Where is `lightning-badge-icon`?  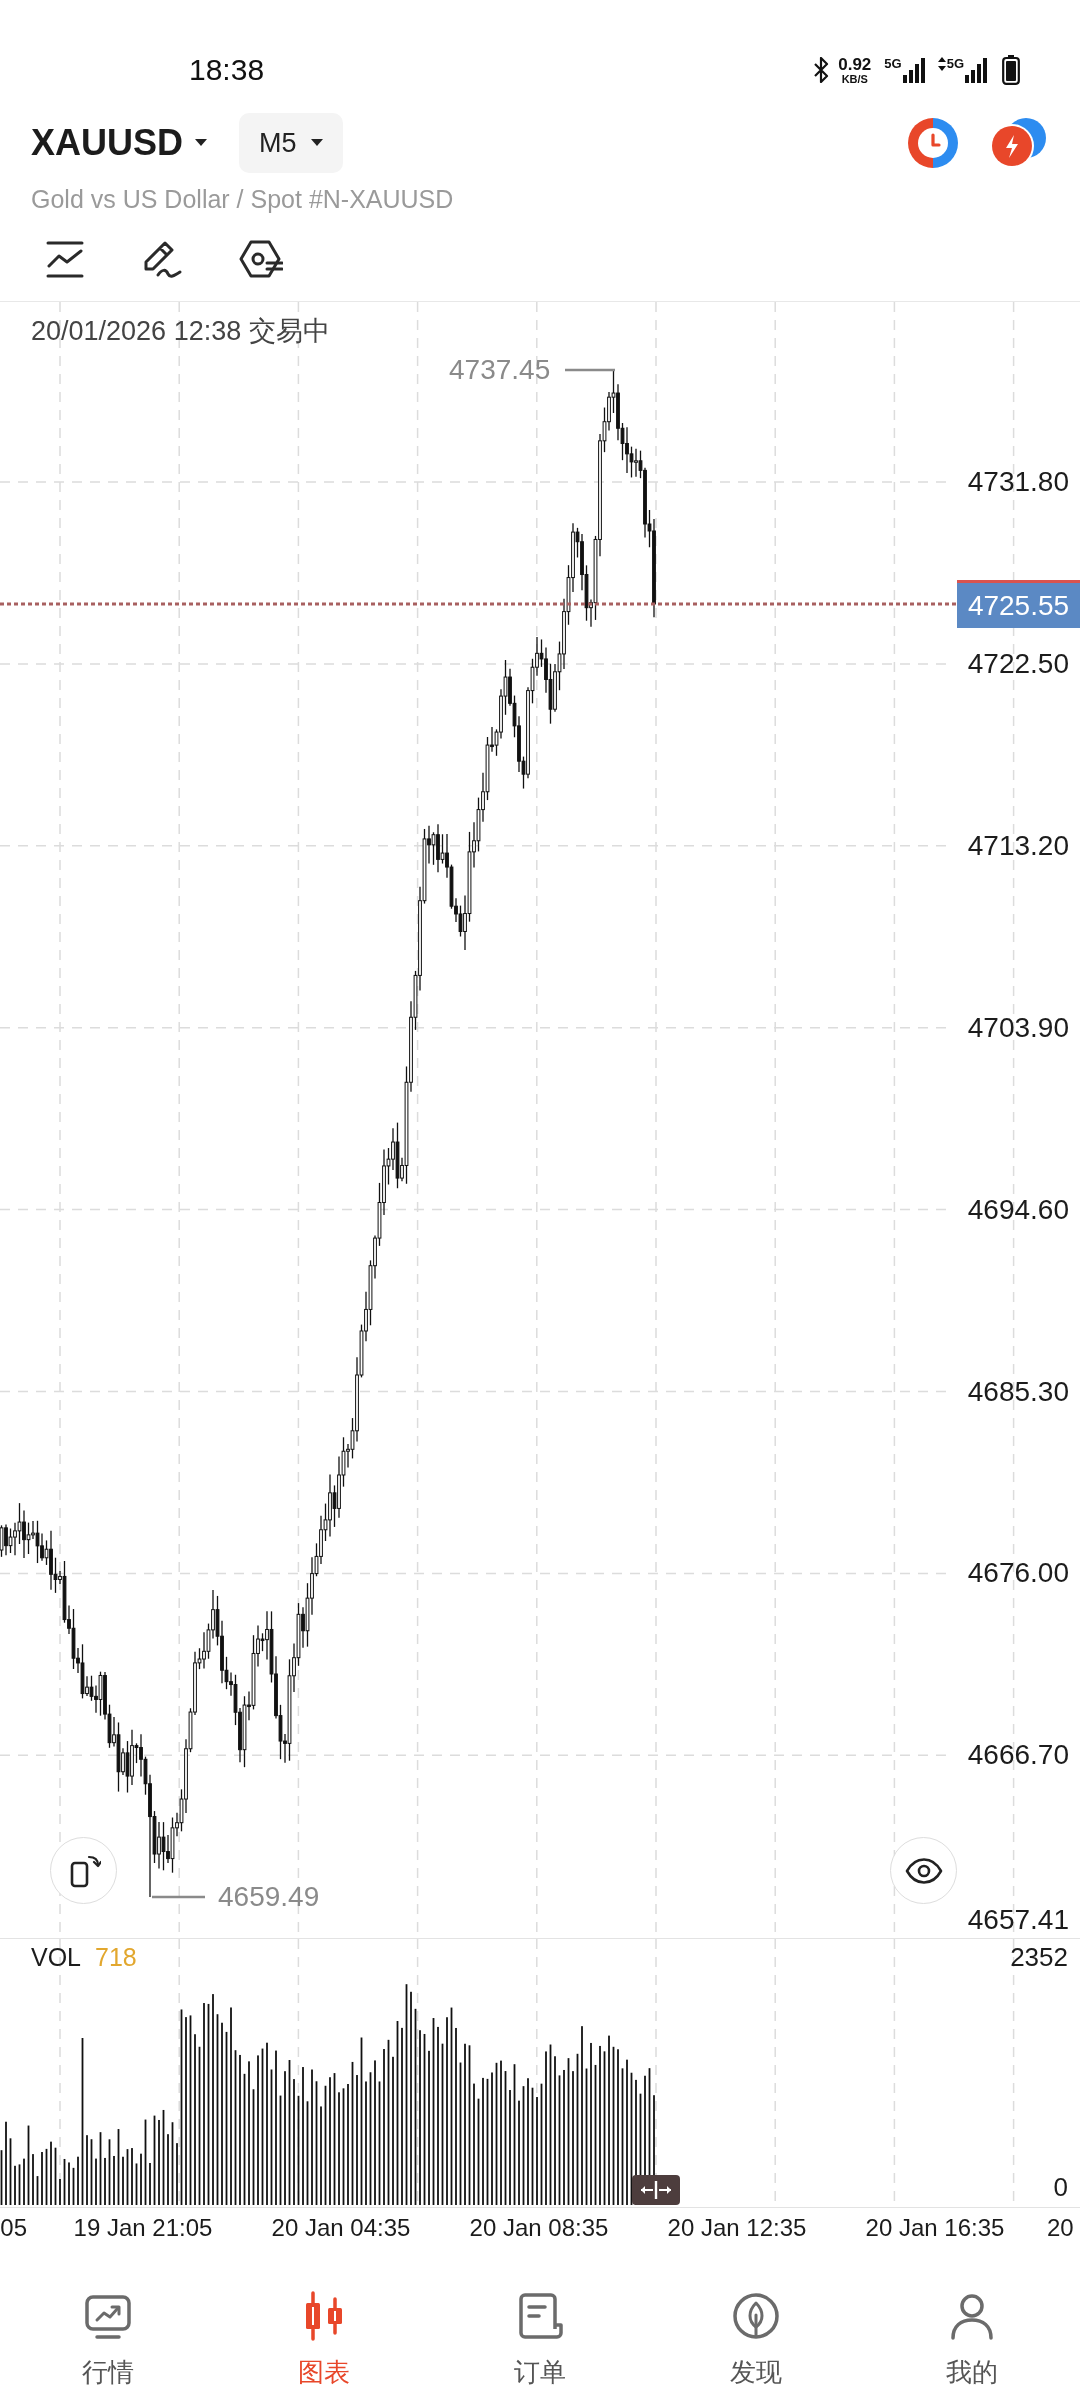
lightning-badge-icon is located at coordinates (1019, 143).